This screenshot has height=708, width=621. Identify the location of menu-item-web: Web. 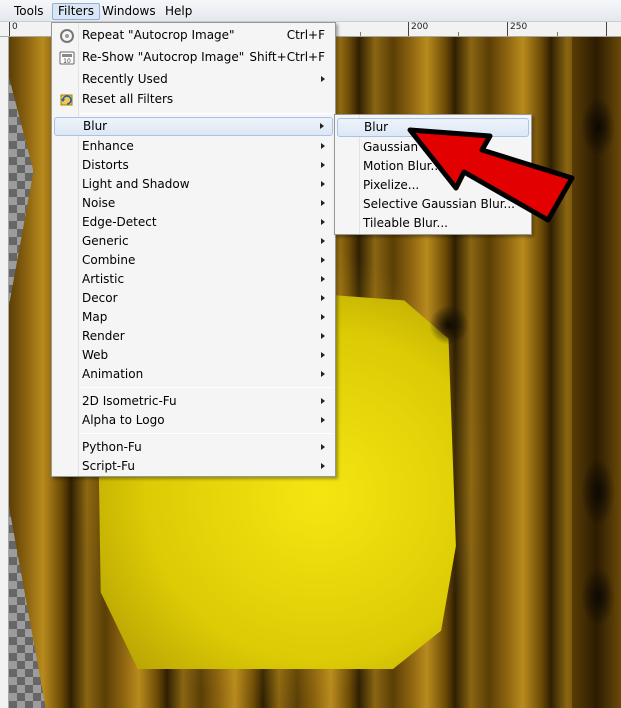
(193, 355).